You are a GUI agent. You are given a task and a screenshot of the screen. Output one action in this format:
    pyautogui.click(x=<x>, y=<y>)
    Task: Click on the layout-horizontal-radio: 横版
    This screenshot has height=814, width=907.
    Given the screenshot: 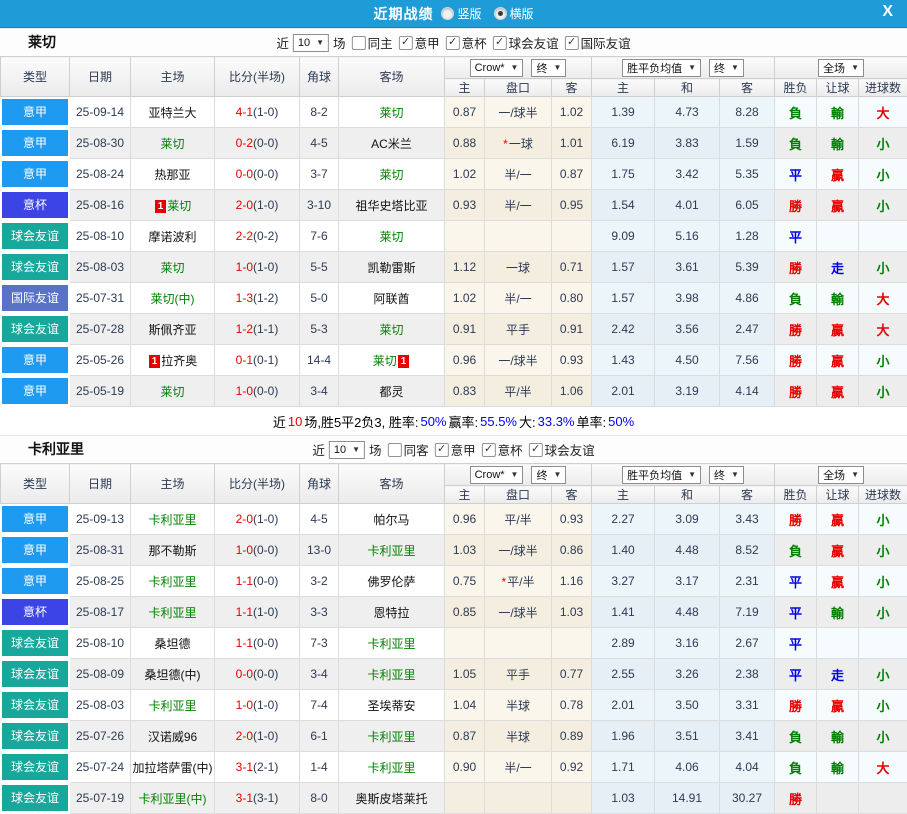 What is the action you would take?
    pyautogui.click(x=514, y=13)
    